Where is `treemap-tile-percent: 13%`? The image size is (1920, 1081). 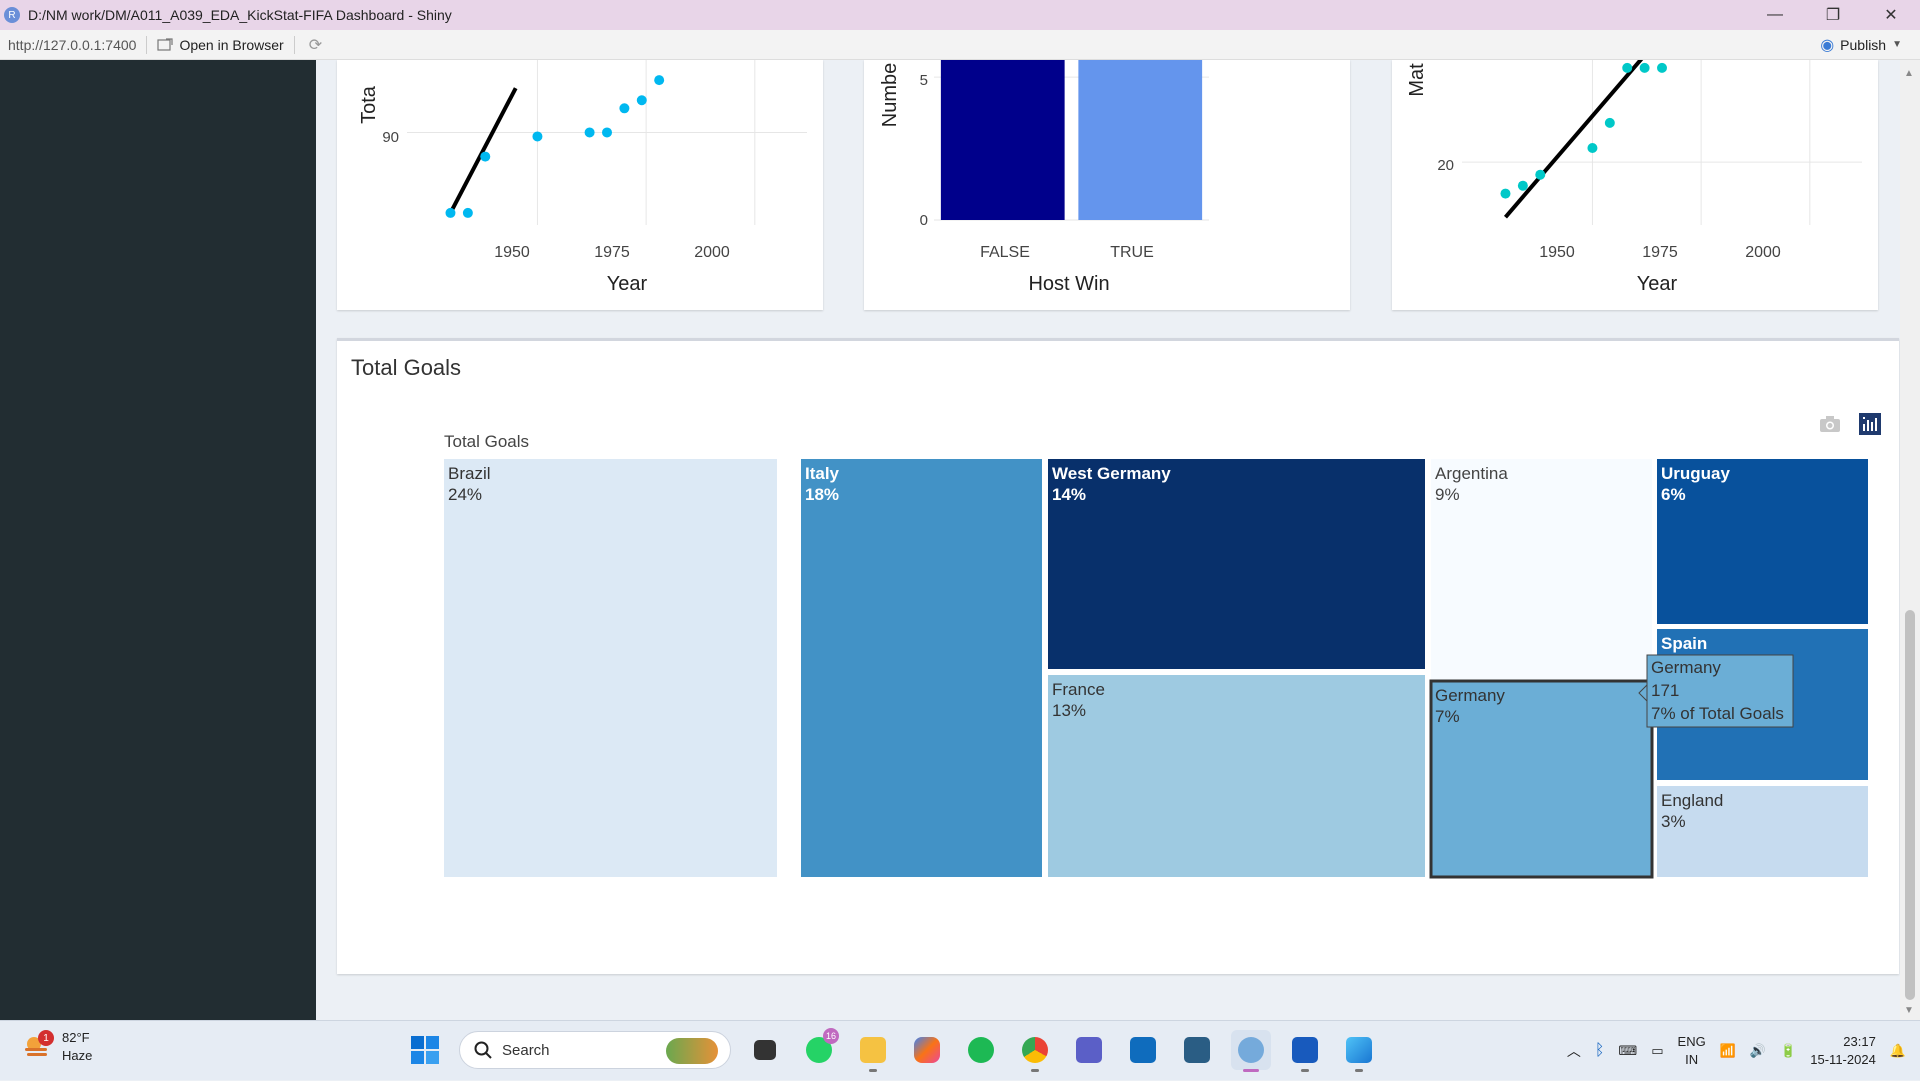 treemap-tile-percent: 13% is located at coordinates (1069, 710).